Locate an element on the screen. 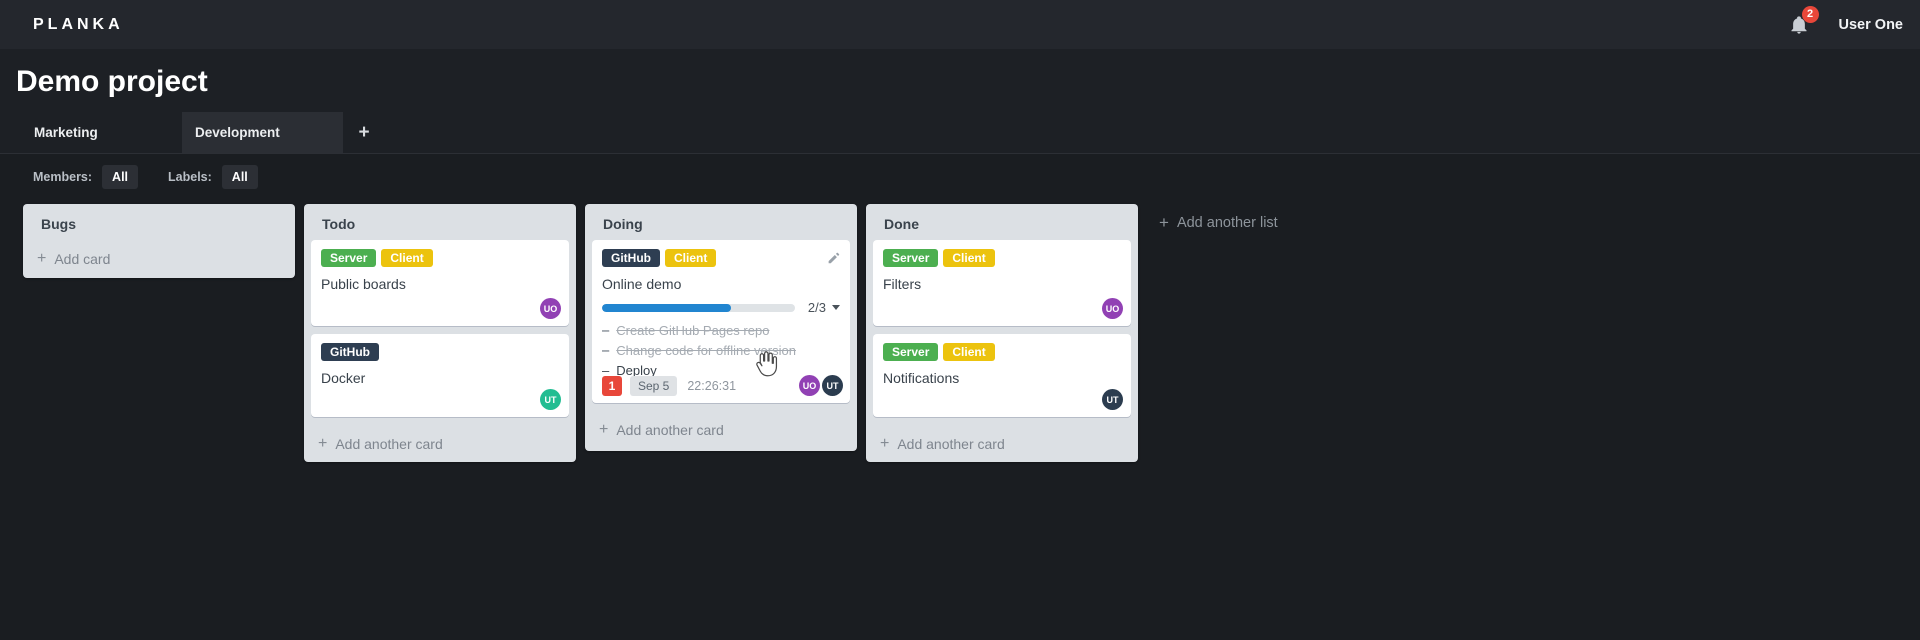 The image size is (1920, 640). card-labels: GitHub Client is located at coordinates (721, 258).